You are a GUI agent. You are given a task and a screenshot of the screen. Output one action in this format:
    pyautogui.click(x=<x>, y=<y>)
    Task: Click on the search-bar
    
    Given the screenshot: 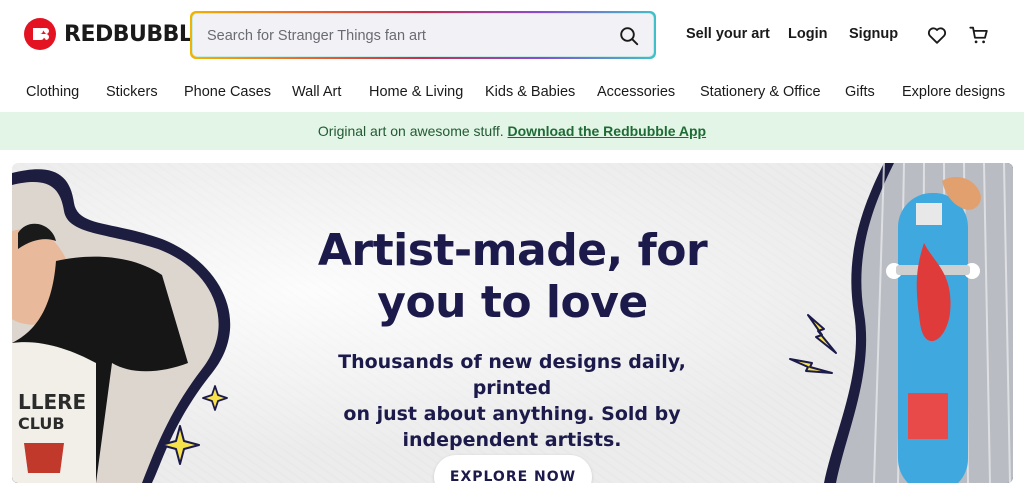 What is the action you would take?
    pyautogui.click(x=423, y=35)
    